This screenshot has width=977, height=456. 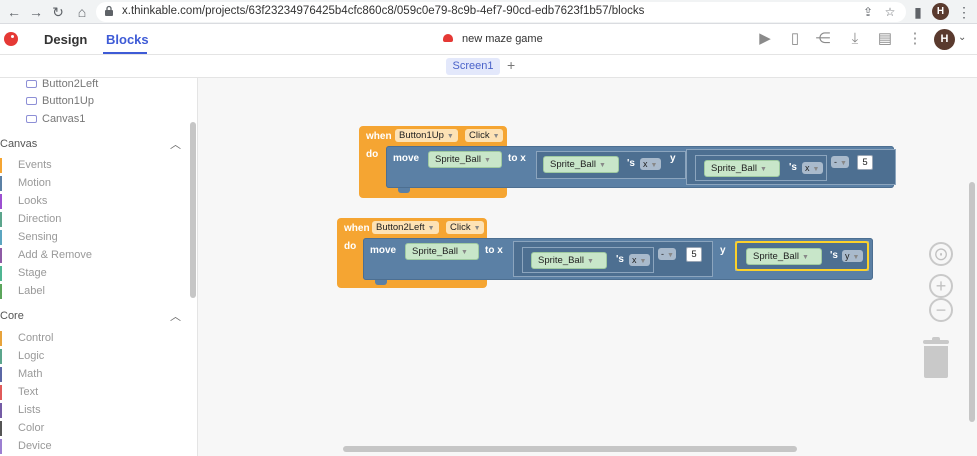 What do you see at coordinates (915, 39) in the screenshot?
I see `more-options-icon: ⋮` at bounding box center [915, 39].